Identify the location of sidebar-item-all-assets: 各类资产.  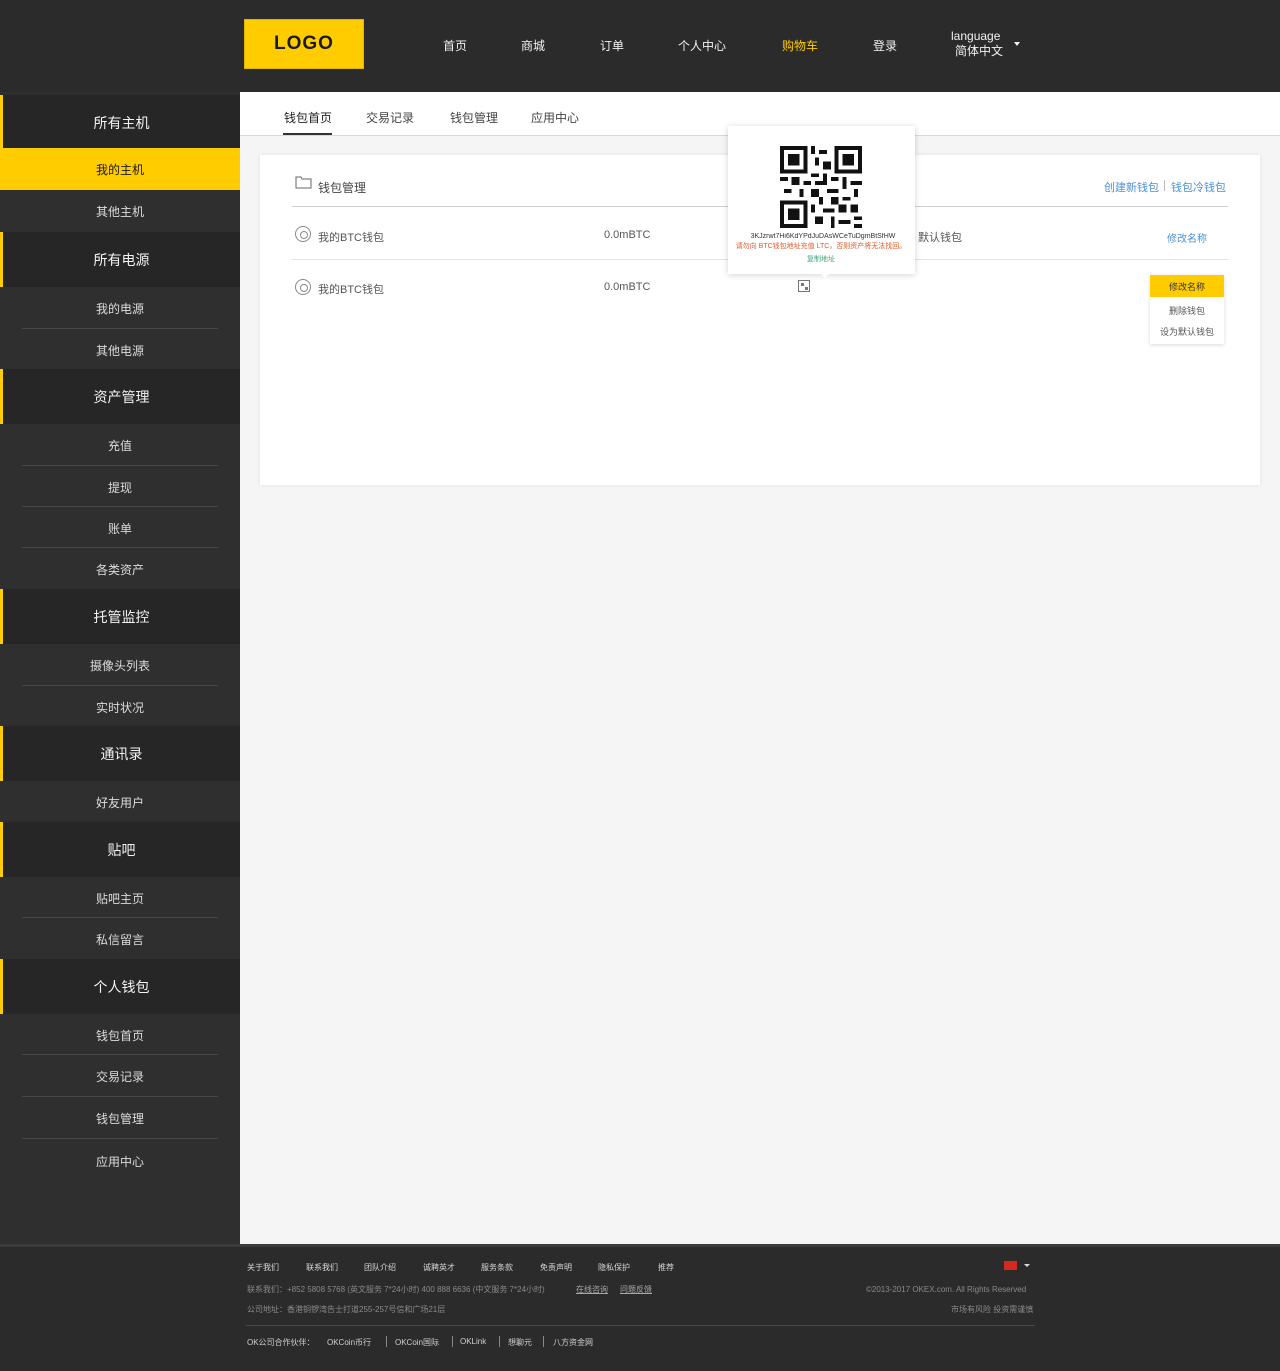
(120, 569).